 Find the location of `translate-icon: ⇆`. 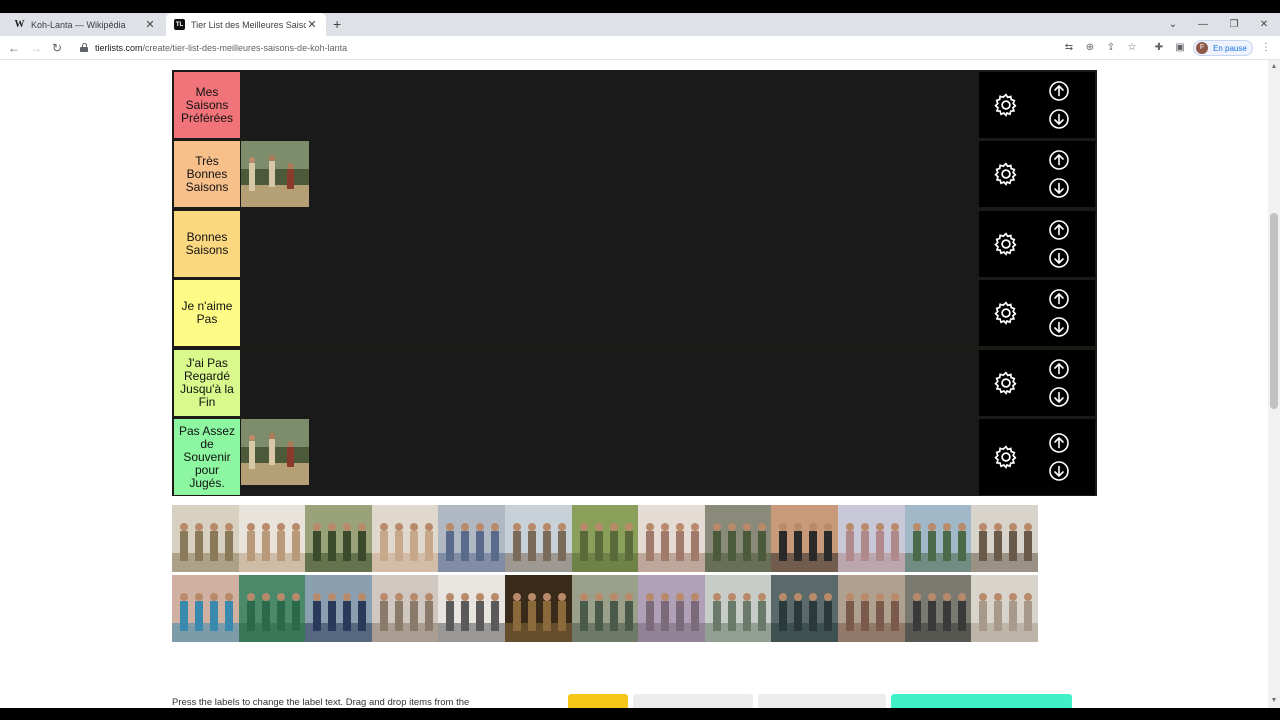

translate-icon: ⇆ is located at coordinates (1069, 48).